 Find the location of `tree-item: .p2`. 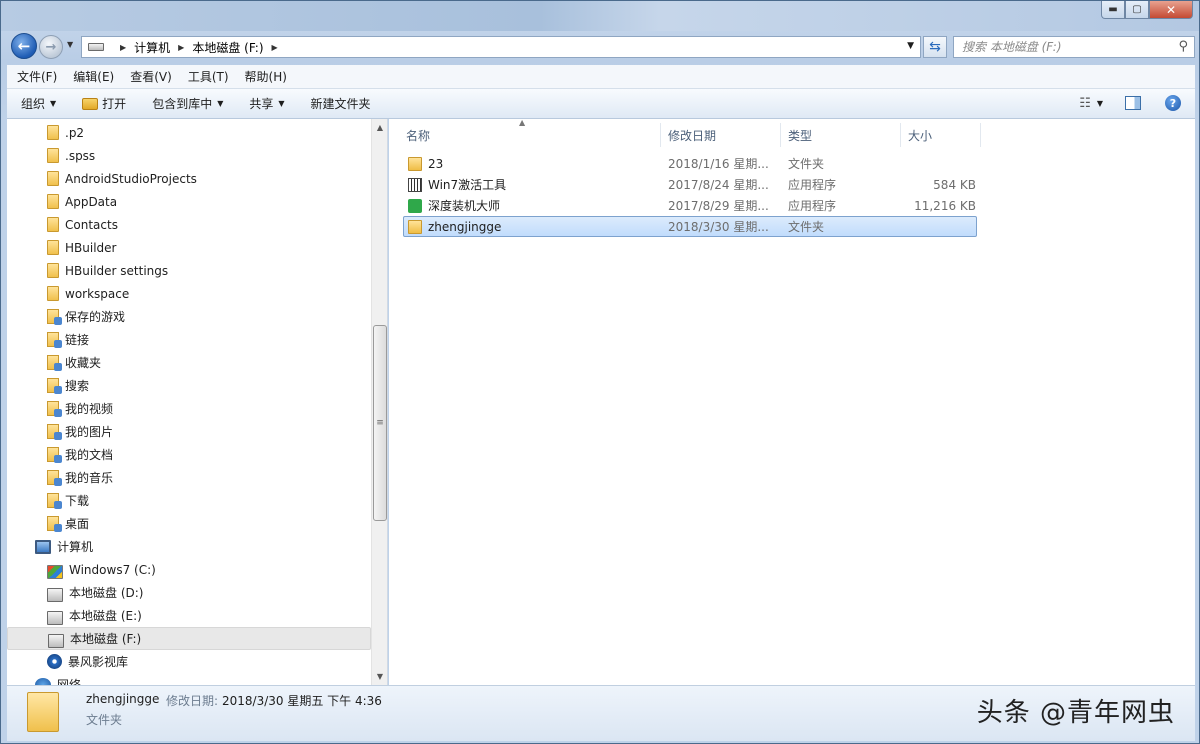

tree-item: .p2 is located at coordinates (189, 132).